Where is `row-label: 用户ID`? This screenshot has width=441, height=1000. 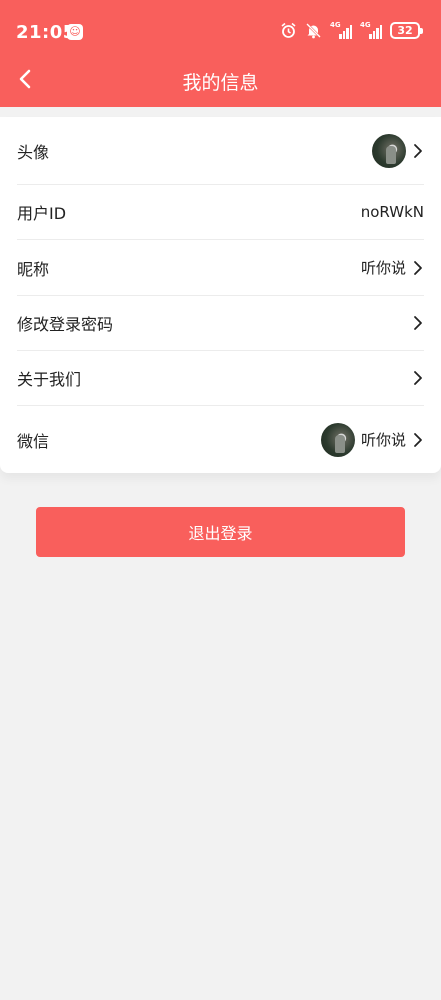 row-label: 用户ID is located at coordinates (42, 213).